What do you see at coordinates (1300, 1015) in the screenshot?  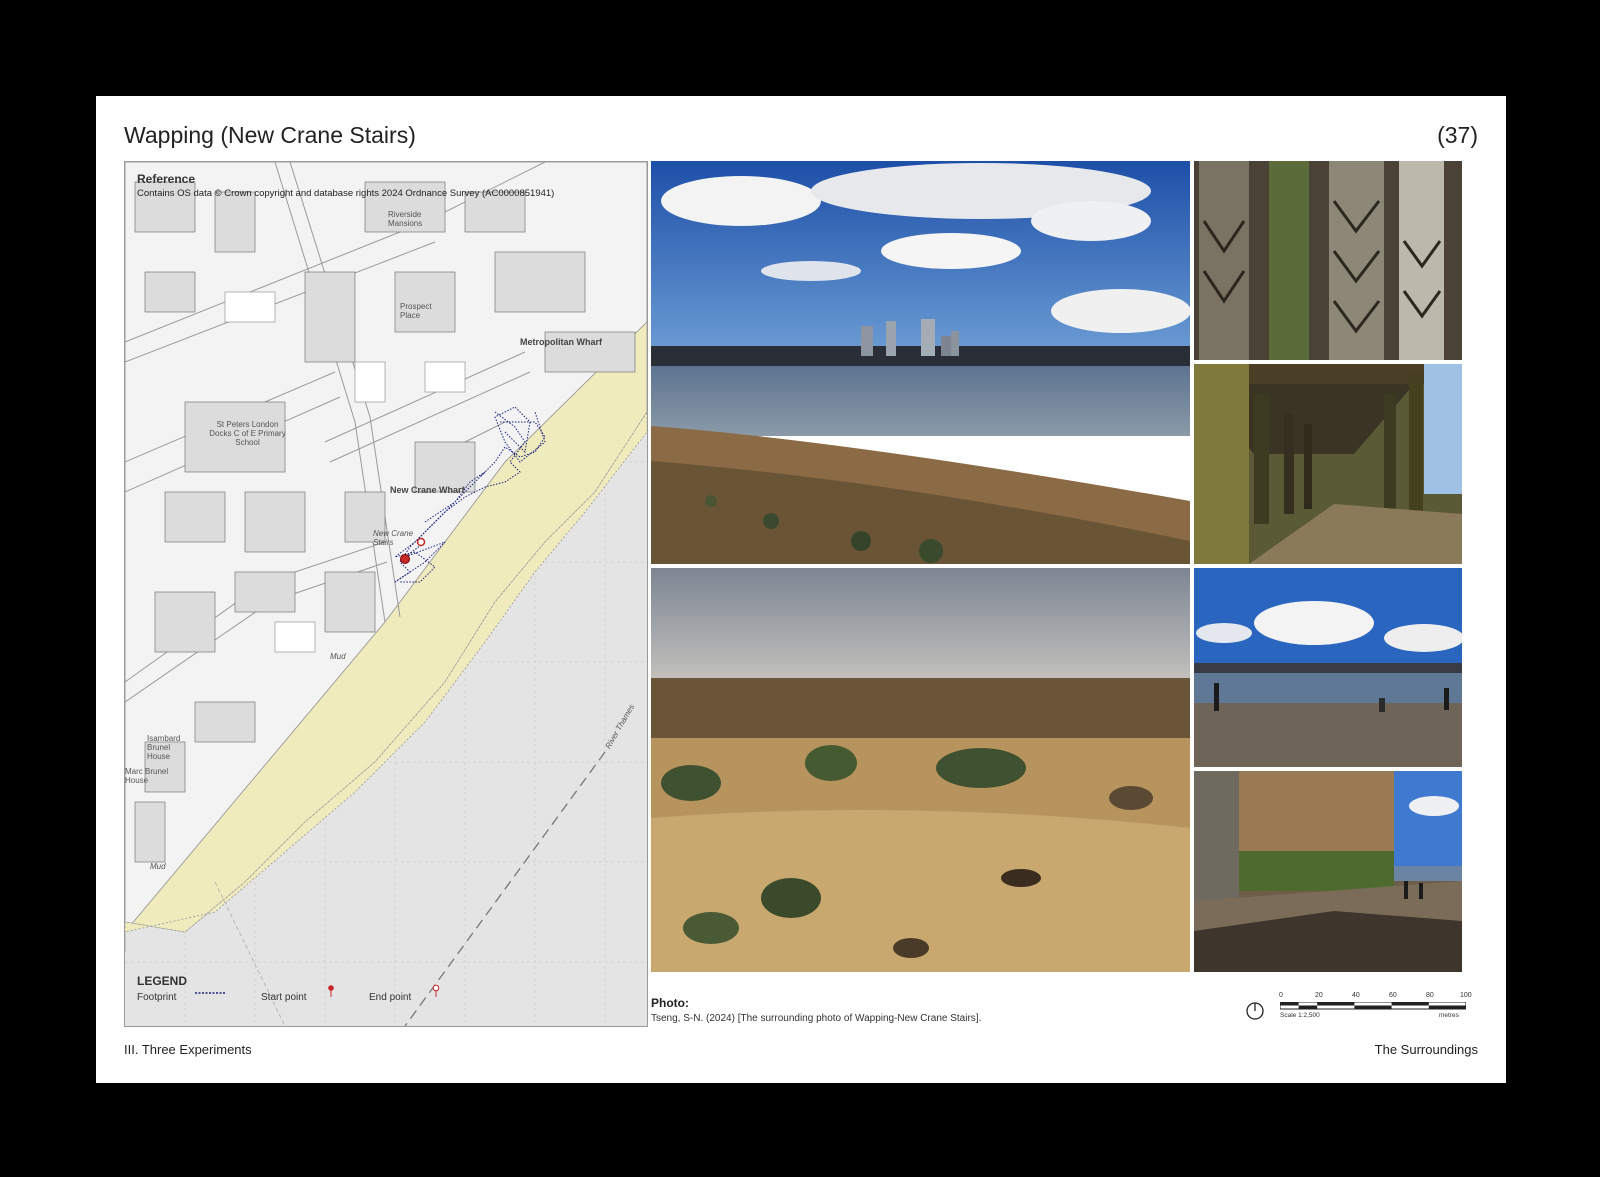 I see `scale-text: Scale 1:2,500` at bounding box center [1300, 1015].